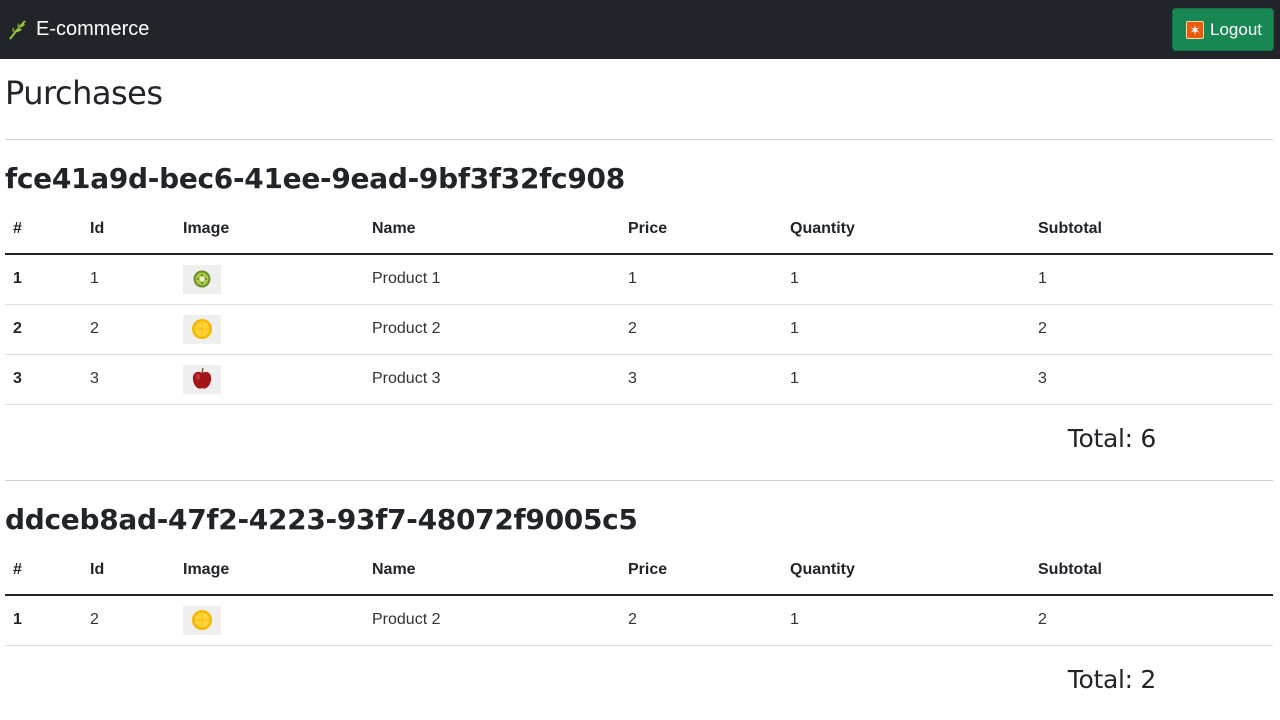 This screenshot has width=1280, height=720. I want to click on logout-button: ✶ Logout, so click(1223, 29).